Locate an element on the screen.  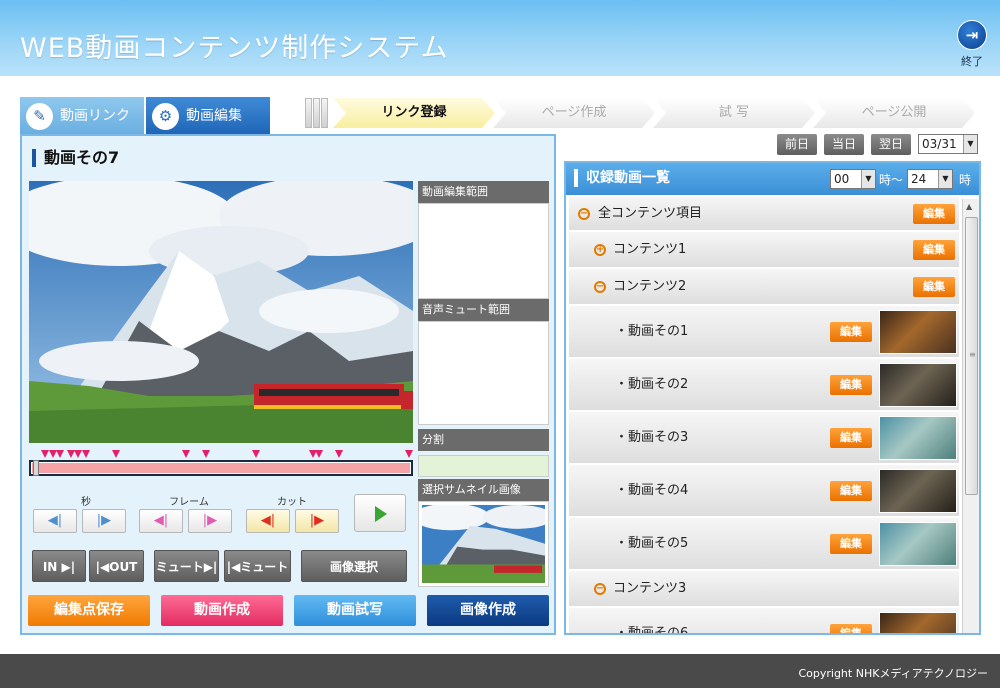
today-button: 当日 is located at coordinates (844, 144).